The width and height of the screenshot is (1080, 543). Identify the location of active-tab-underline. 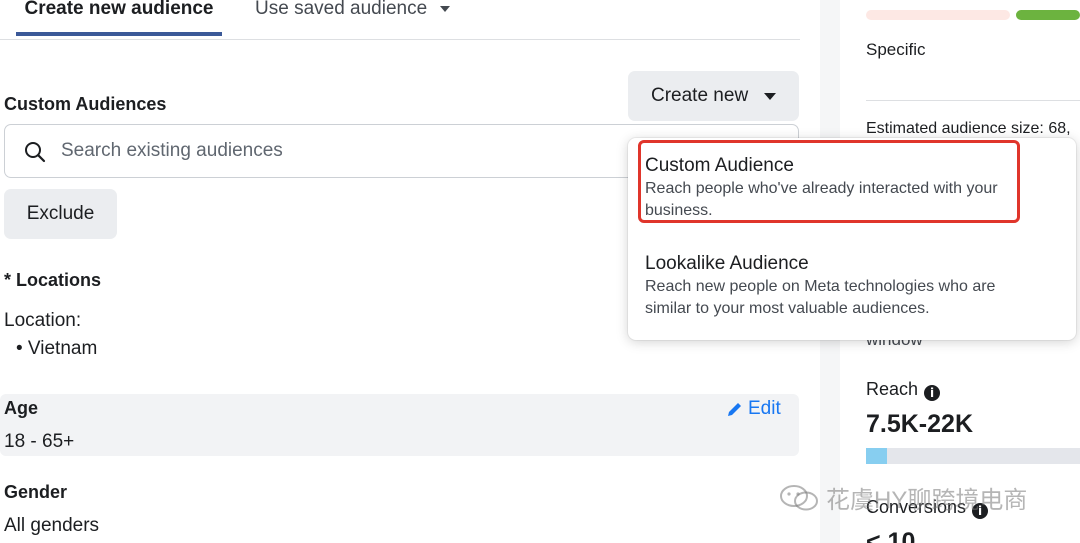
(119, 34).